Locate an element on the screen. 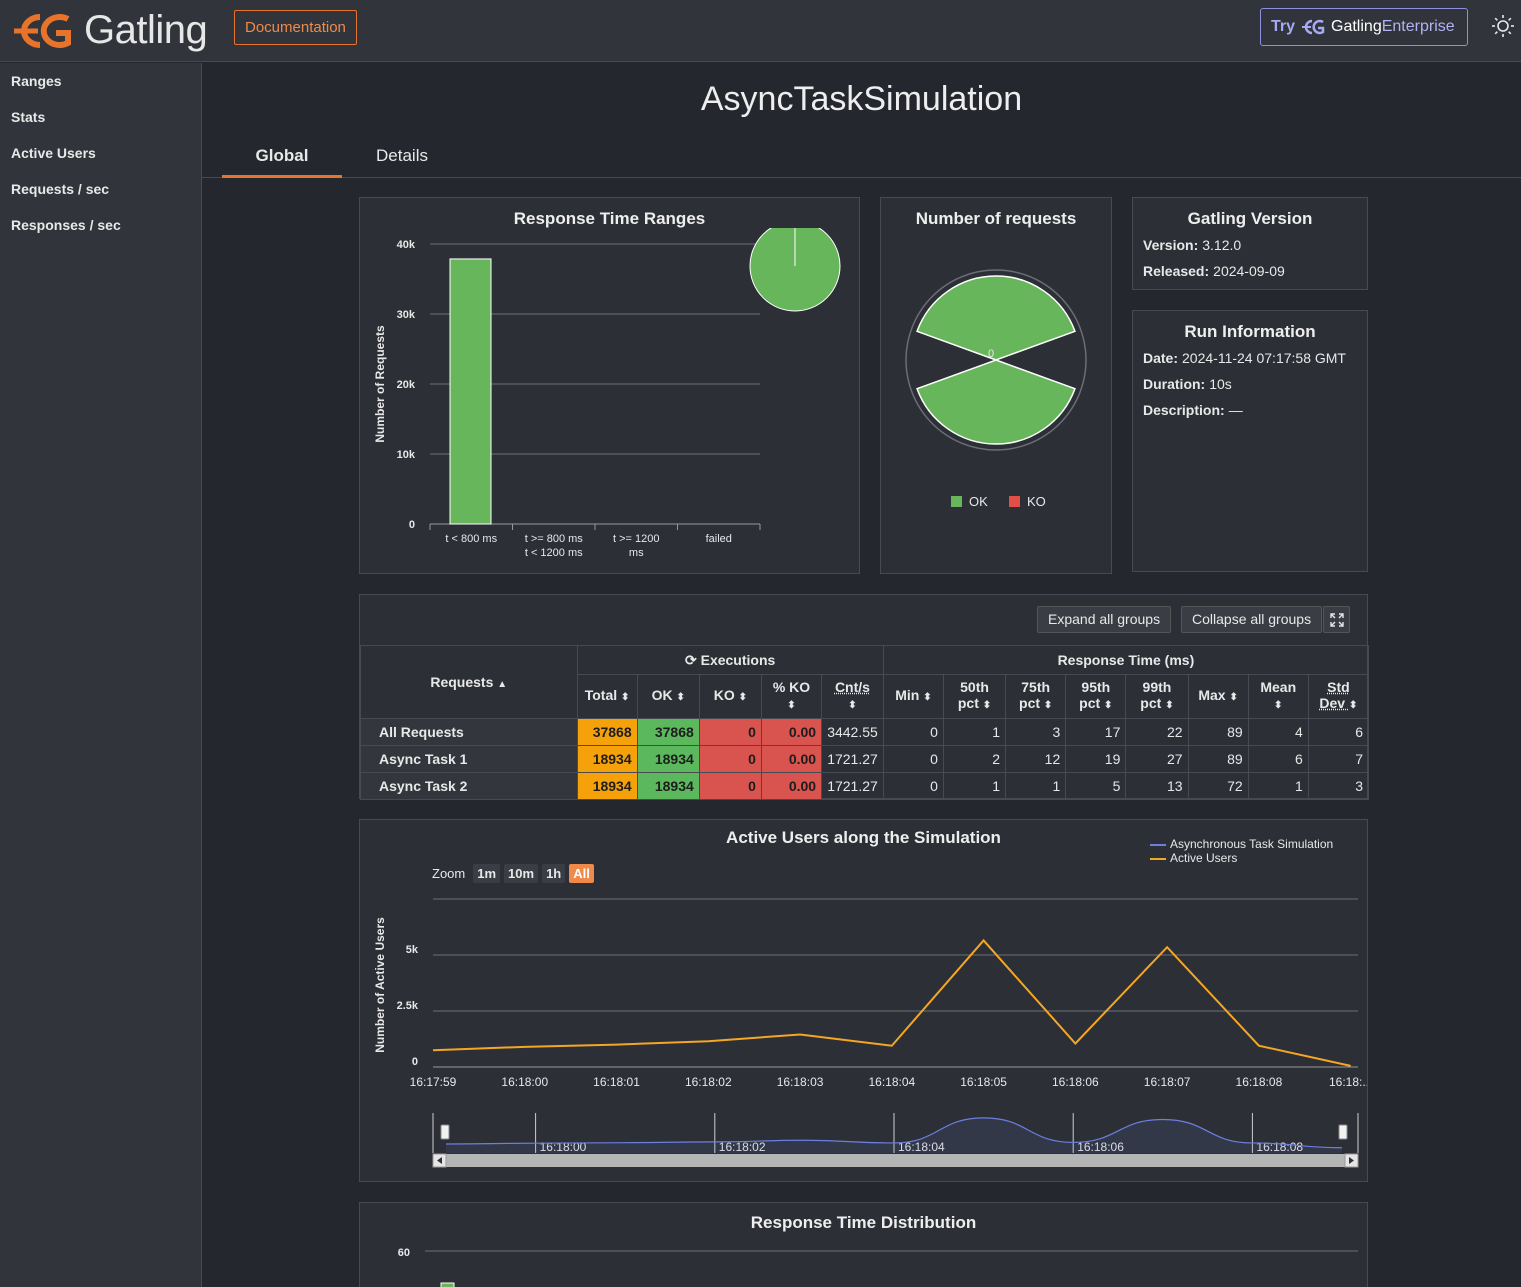  column-header-ok: OK ⬍ is located at coordinates (668, 696).